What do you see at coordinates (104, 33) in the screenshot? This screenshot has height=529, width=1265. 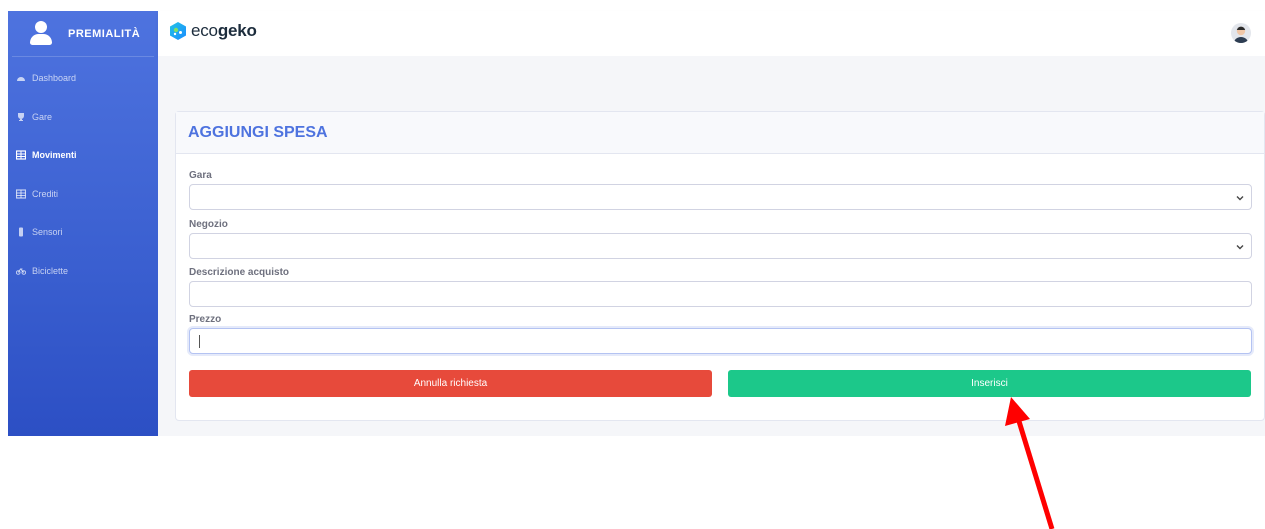 I see `brand-label: PREMIALITÀ` at bounding box center [104, 33].